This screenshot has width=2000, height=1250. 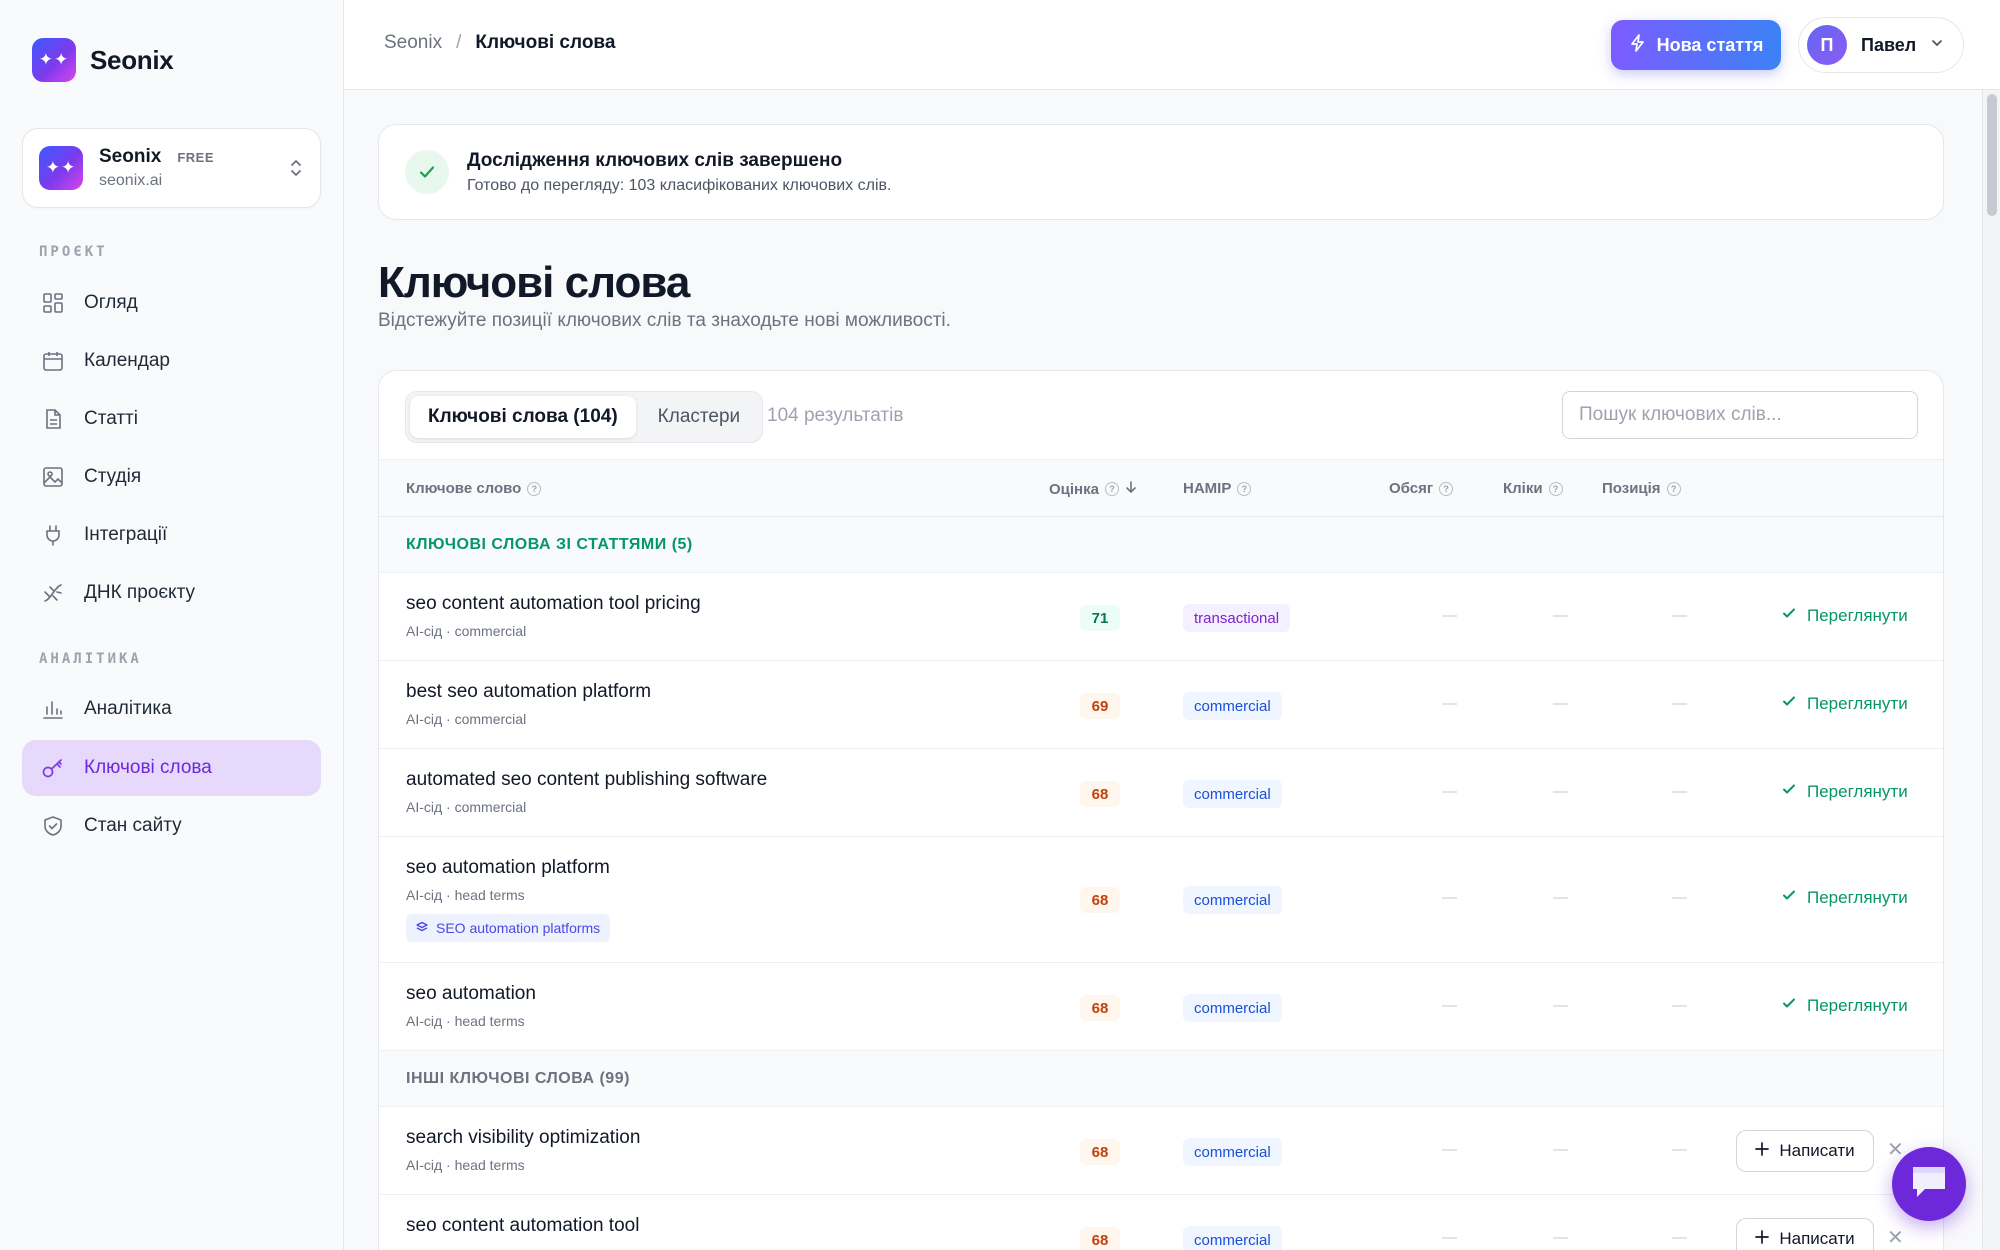 I want to click on sidebar-item-site-health: Стан сайту, so click(x=171, y=826).